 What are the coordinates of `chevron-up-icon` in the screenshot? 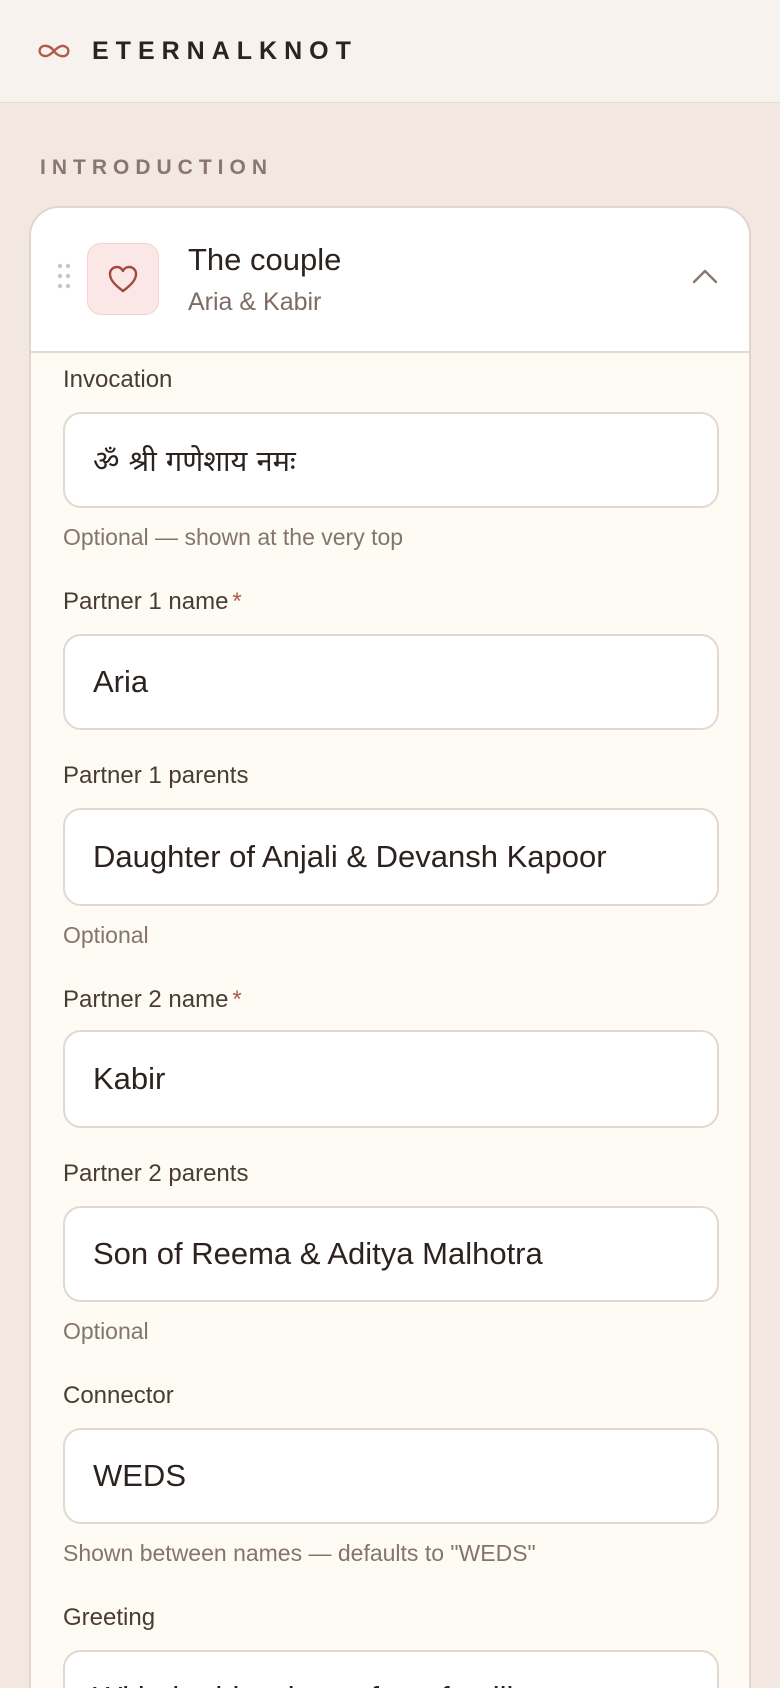 It's located at (705, 276).